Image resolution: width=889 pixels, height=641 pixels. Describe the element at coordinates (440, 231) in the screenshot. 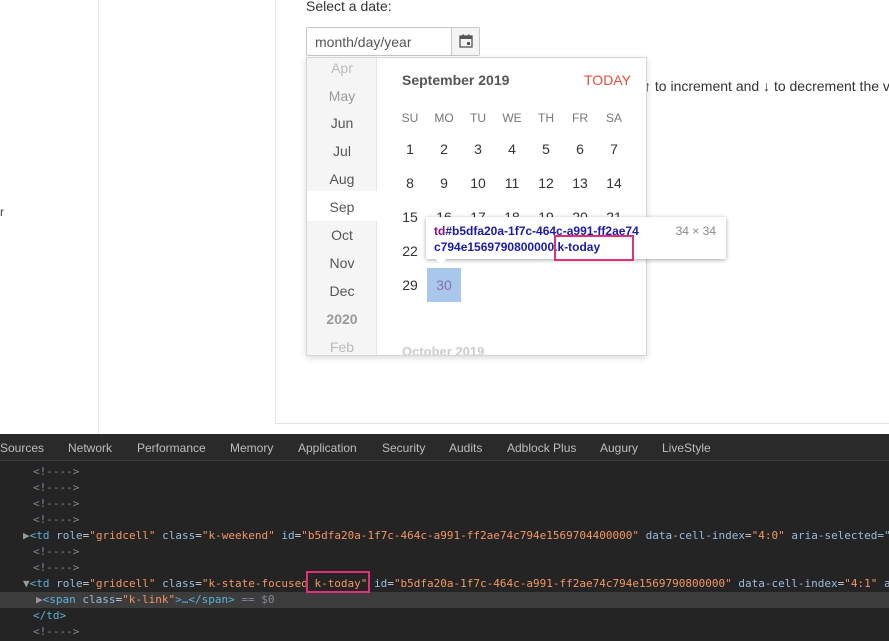

I see `tooltip-tag: td` at that location.